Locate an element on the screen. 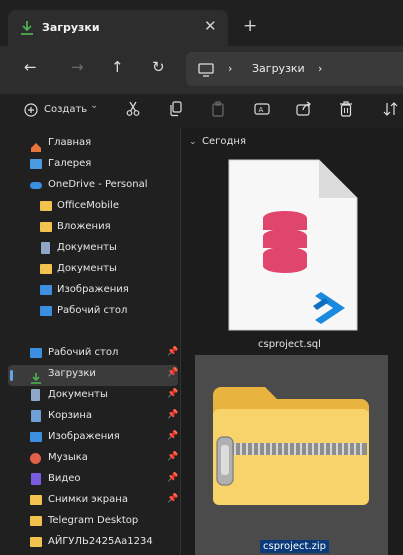 This screenshot has width=403, height=555. sidebar-item-aigul-folder: АЙГУЛЬ2425Аа1234 is located at coordinates (90, 543).